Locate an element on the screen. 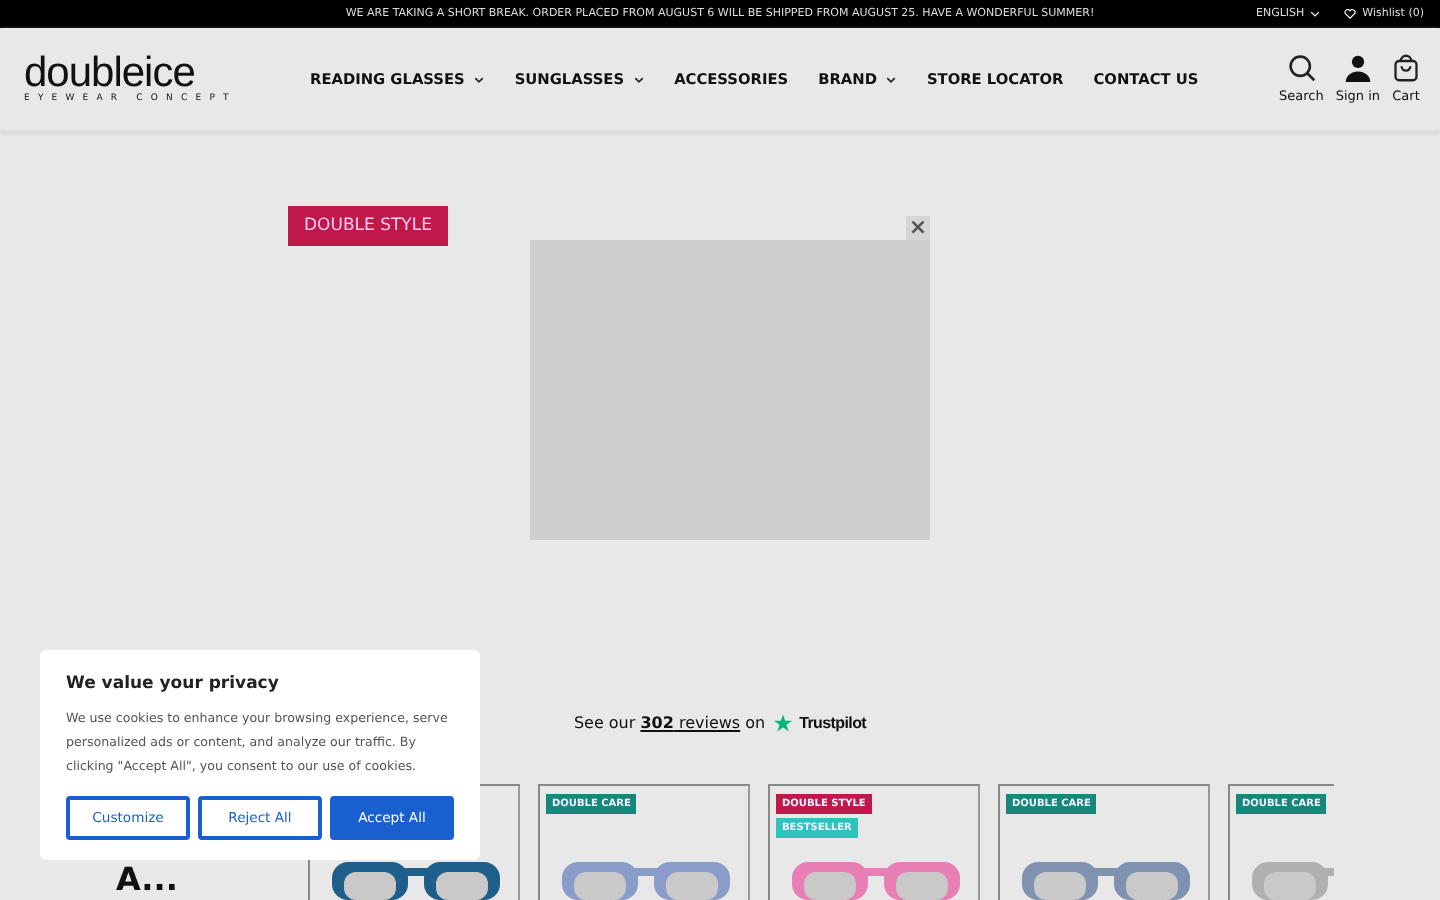 This screenshot has height=900, width=1440. reviews-text: See our 302 reviews on is located at coordinates (669, 722).